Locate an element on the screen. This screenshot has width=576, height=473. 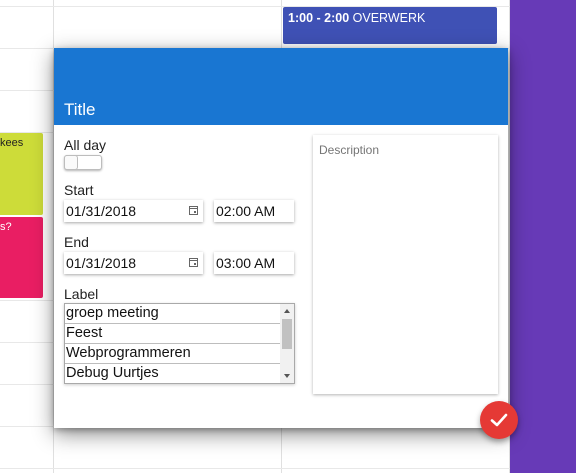
dialog-header: Title is located at coordinates (281, 86).